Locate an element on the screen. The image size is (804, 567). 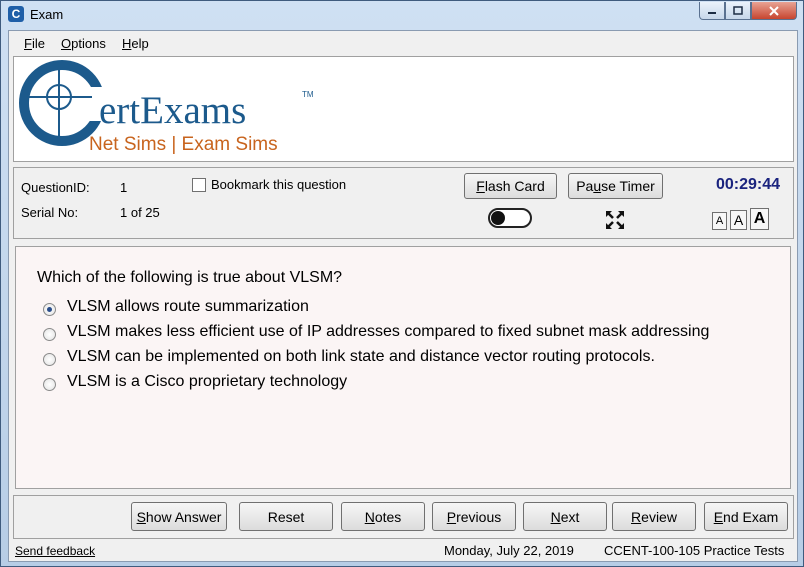
serial-value: 1 of 25 is located at coordinates (140, 212).